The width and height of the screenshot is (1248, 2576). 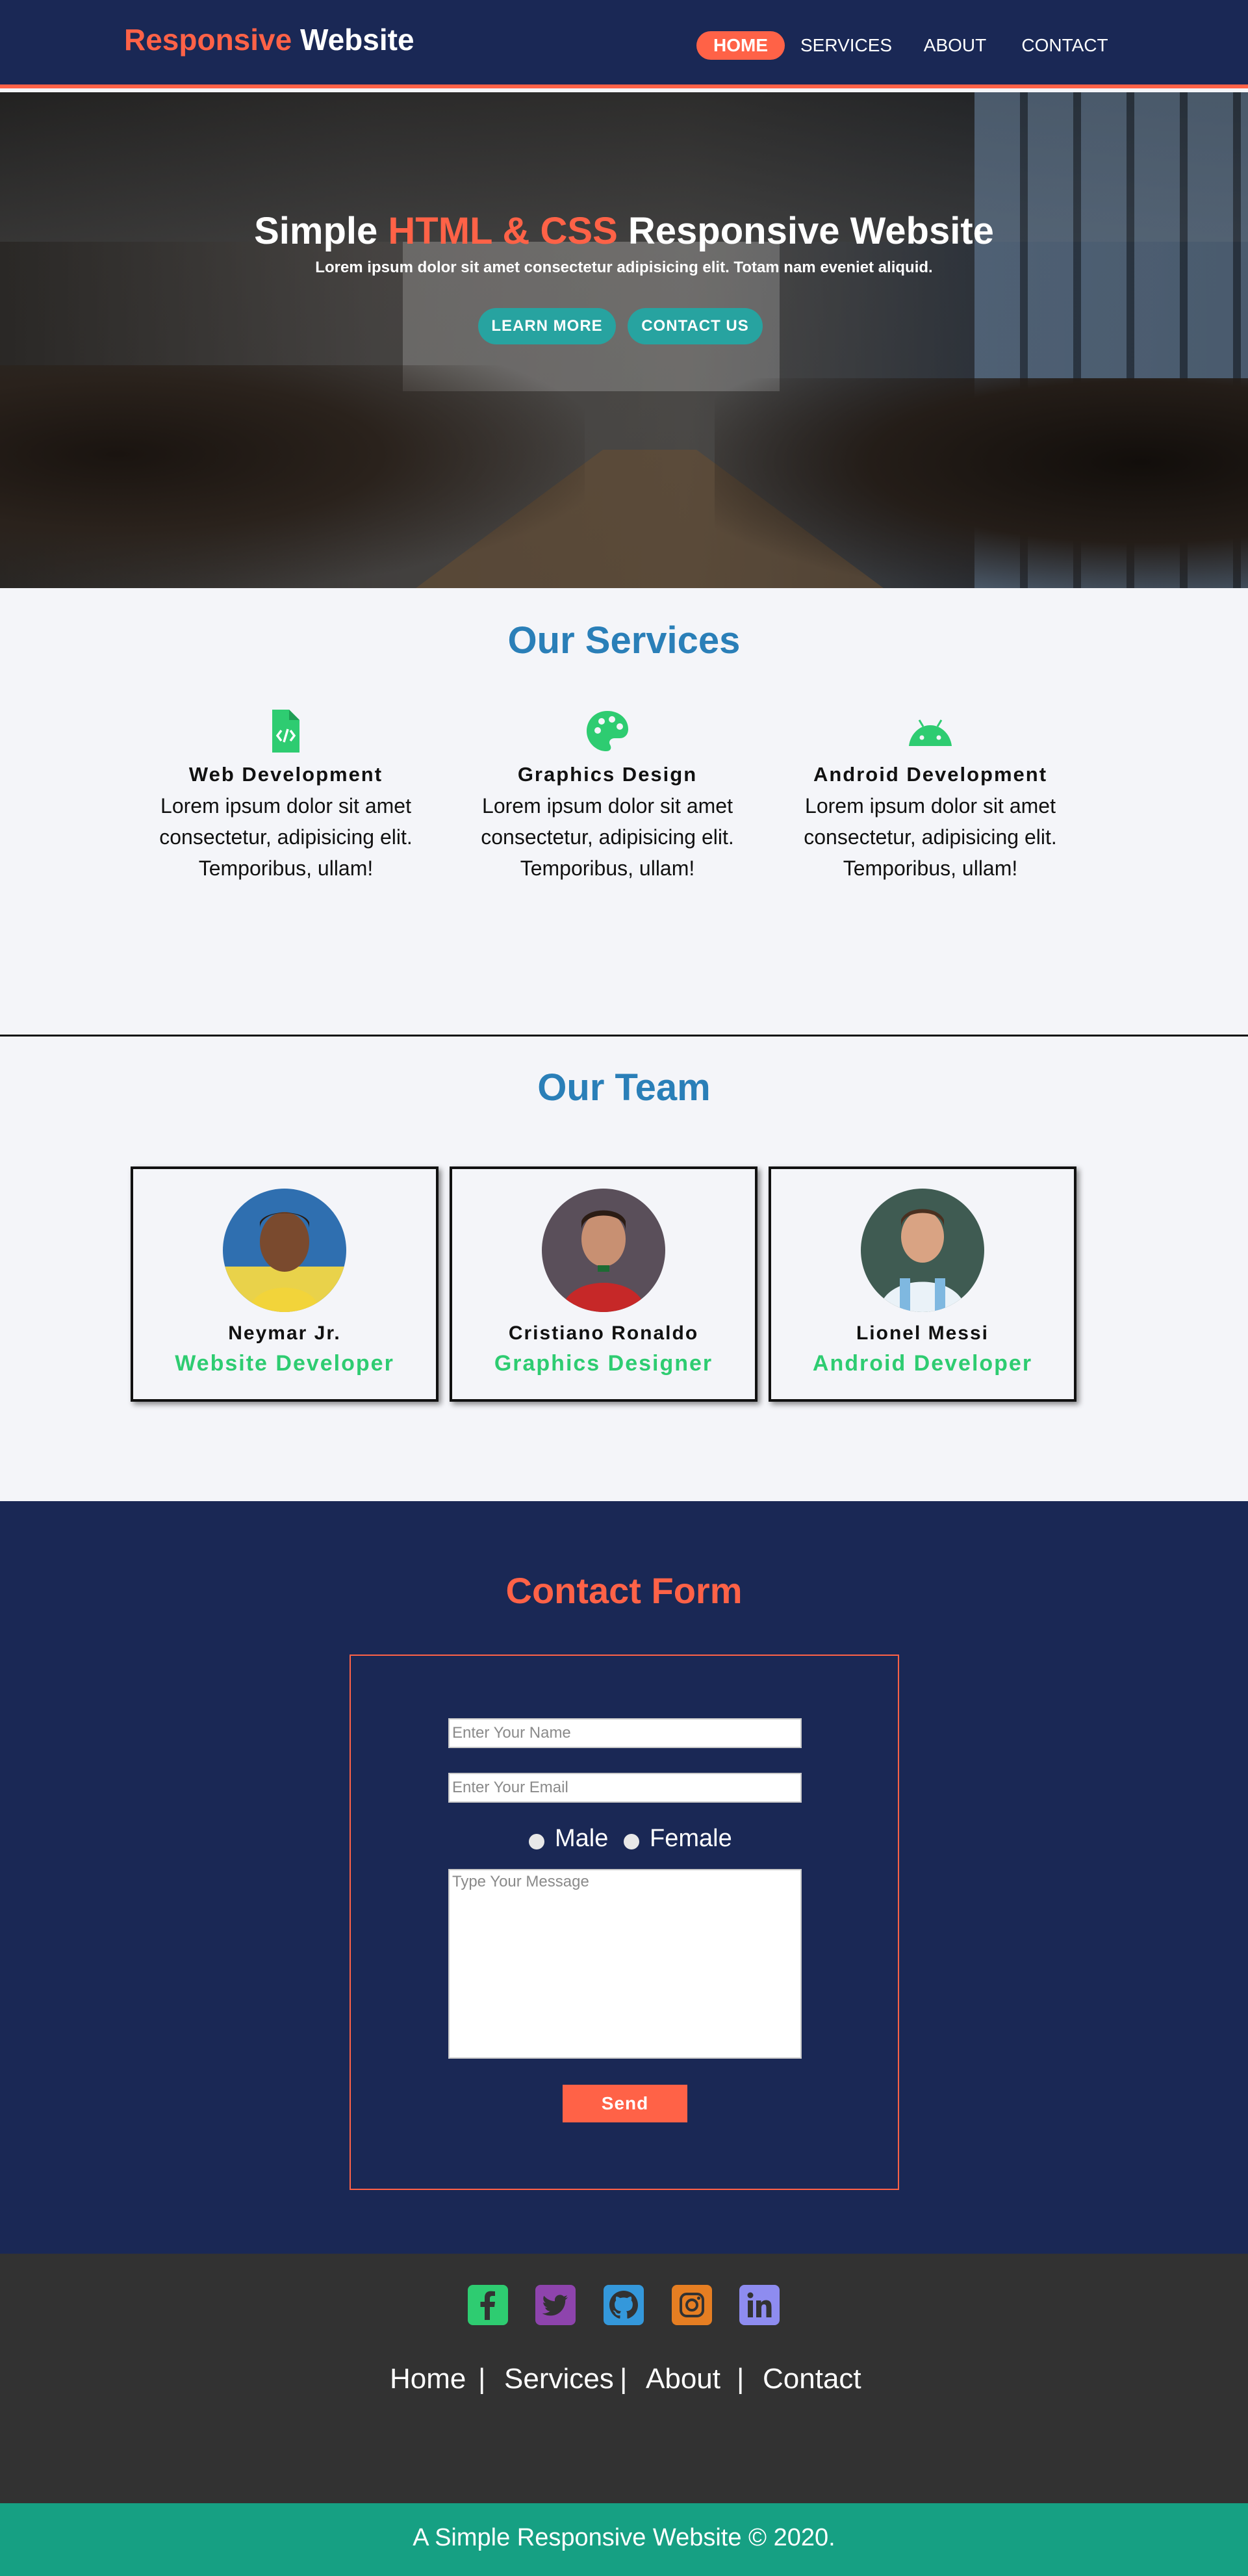 I want to click on message-field, so click(x=625, y=1964).